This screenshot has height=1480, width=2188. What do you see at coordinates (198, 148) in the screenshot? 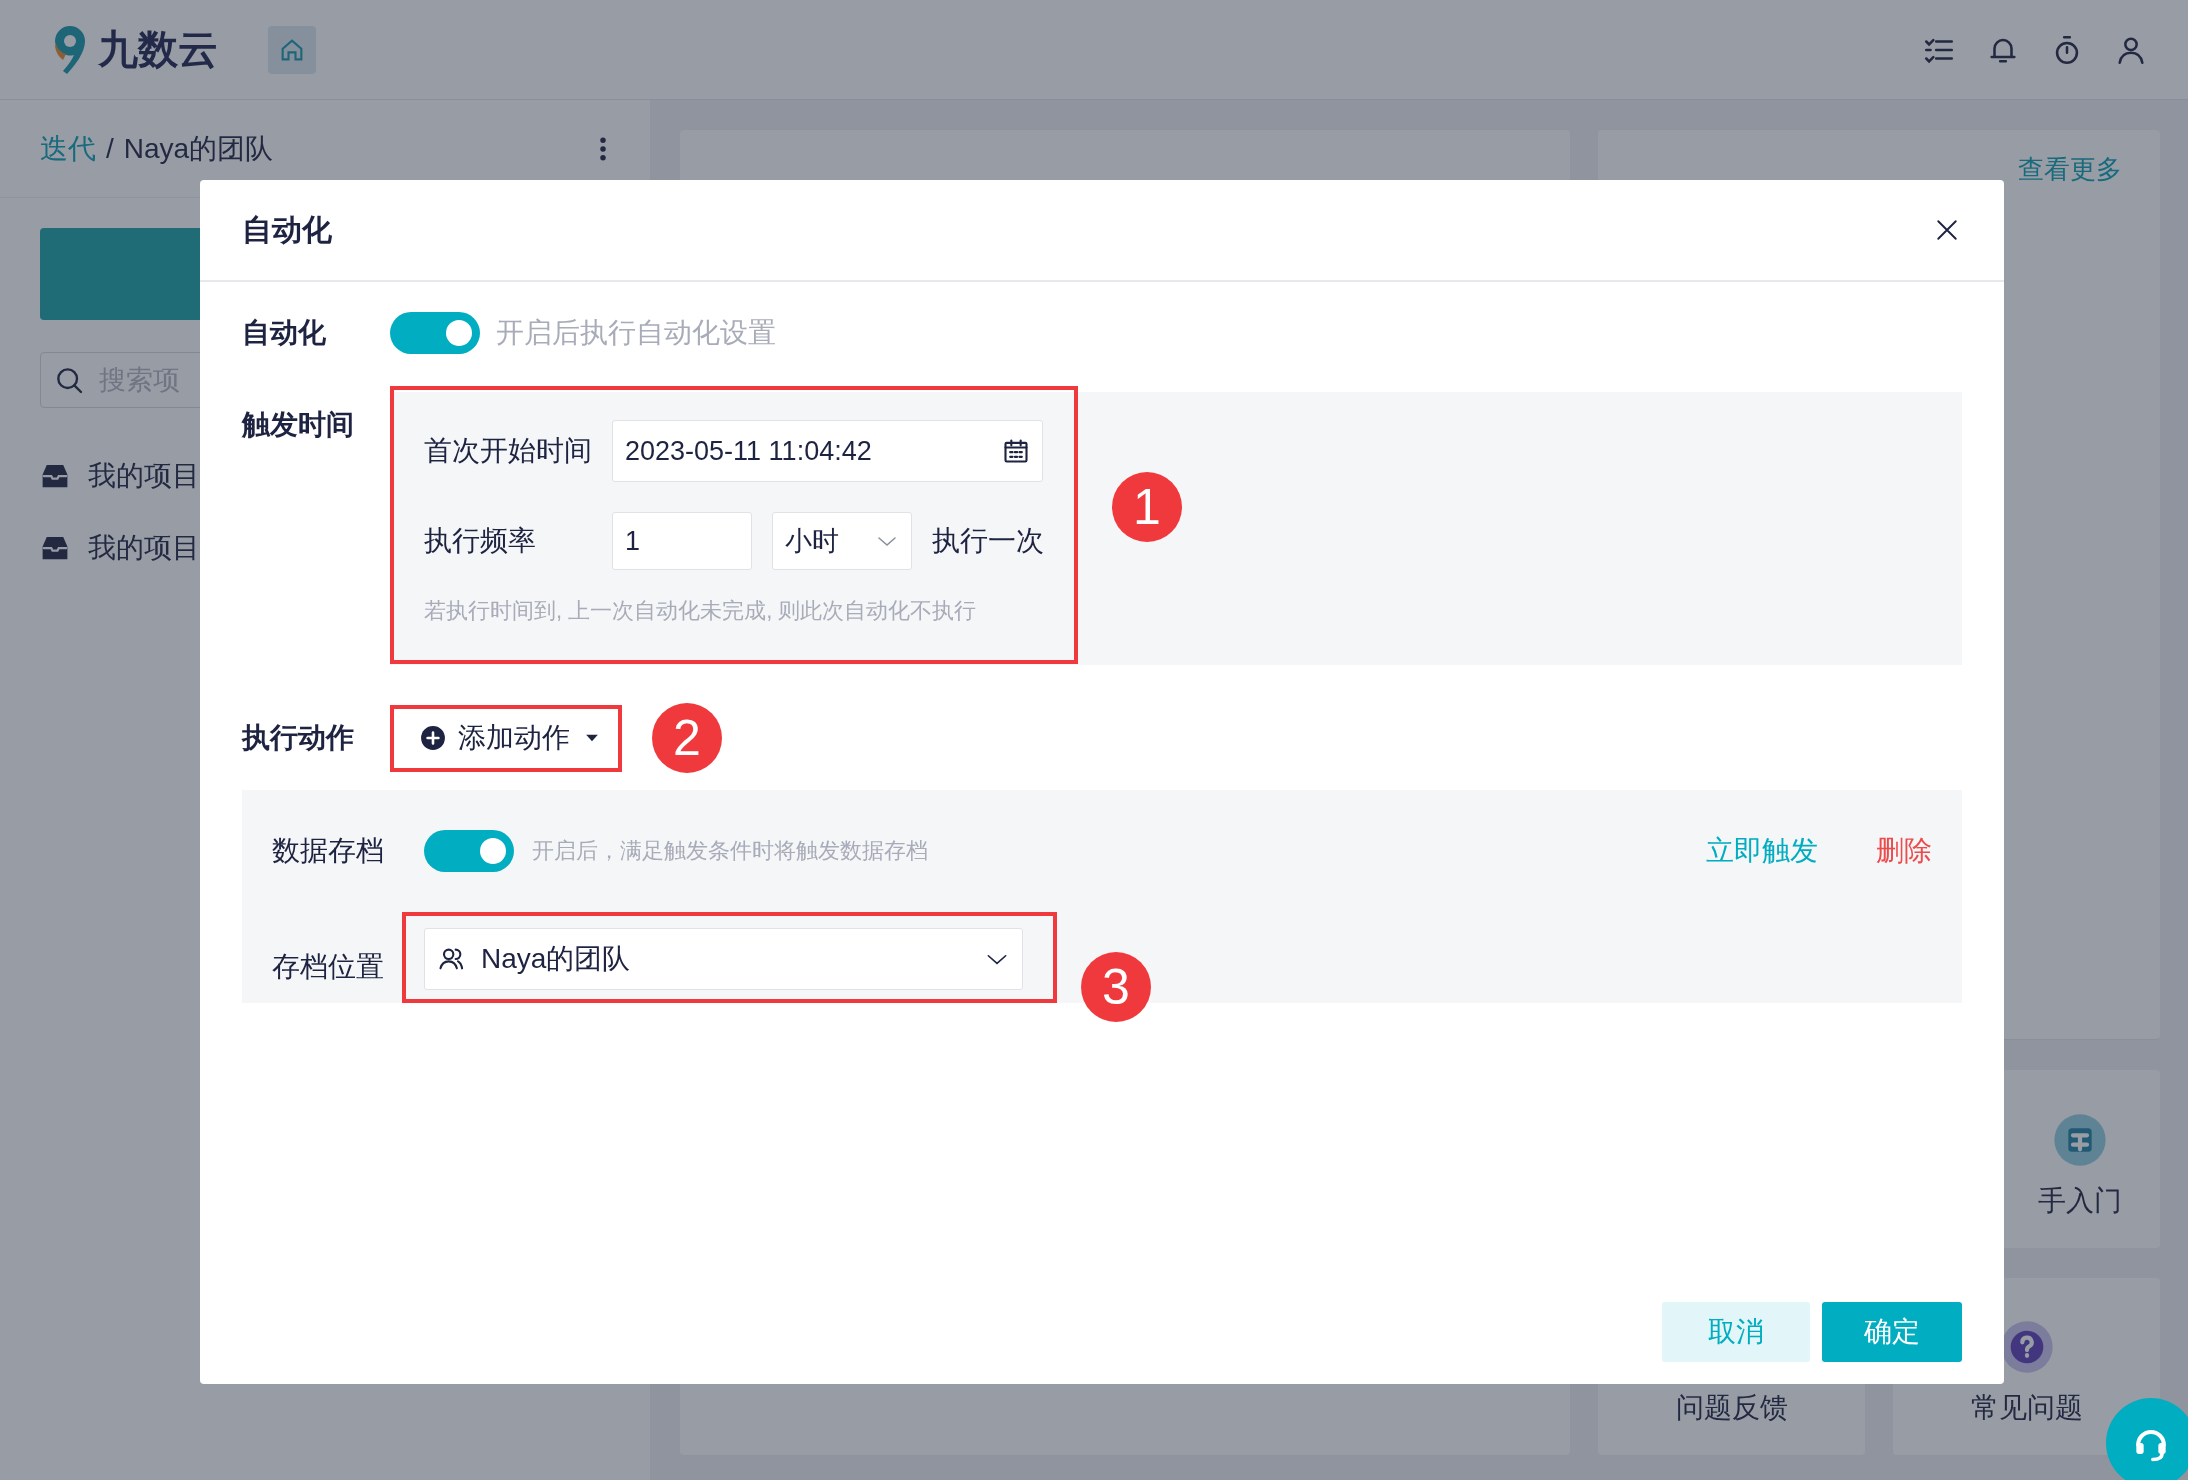
I see `breadcrumb-current: Naya的团队` at bounding box center [198, 148].